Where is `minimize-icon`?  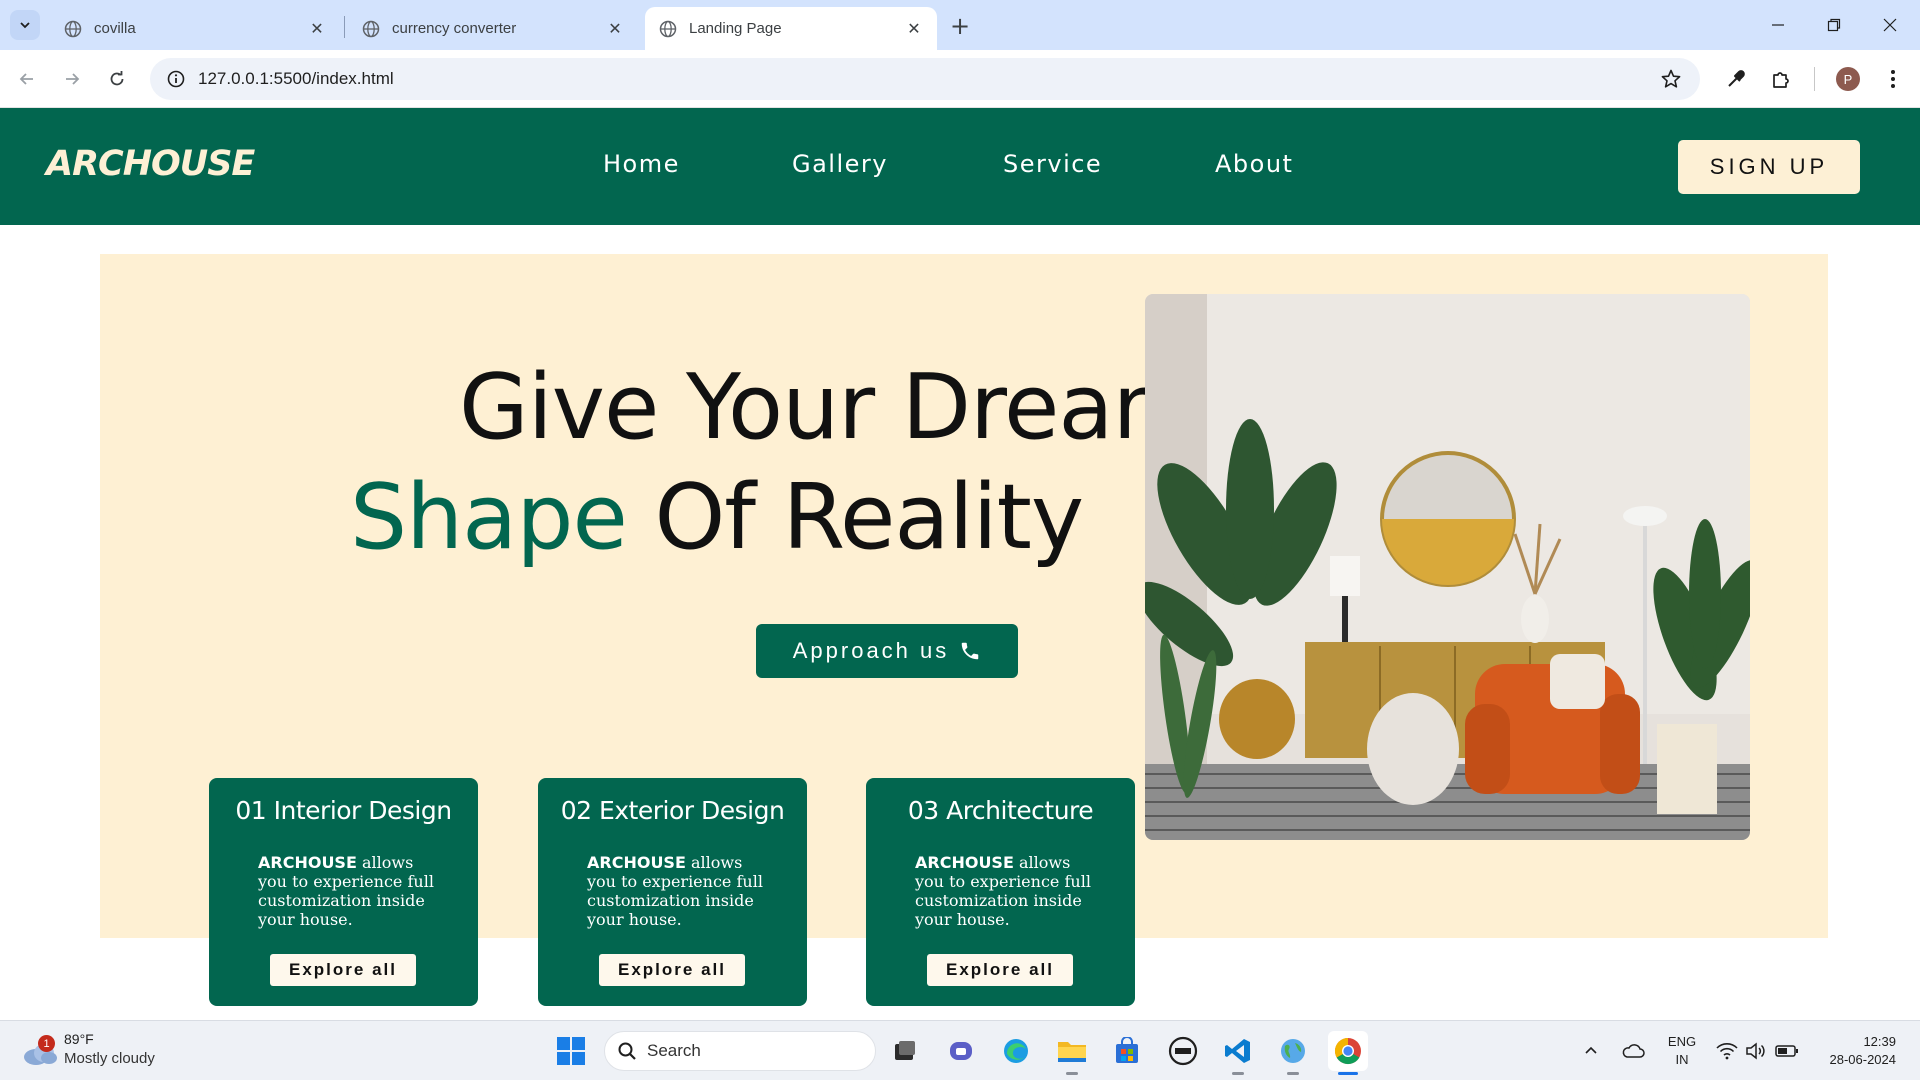 minimize-icon is located at coordinates (1778, 25).